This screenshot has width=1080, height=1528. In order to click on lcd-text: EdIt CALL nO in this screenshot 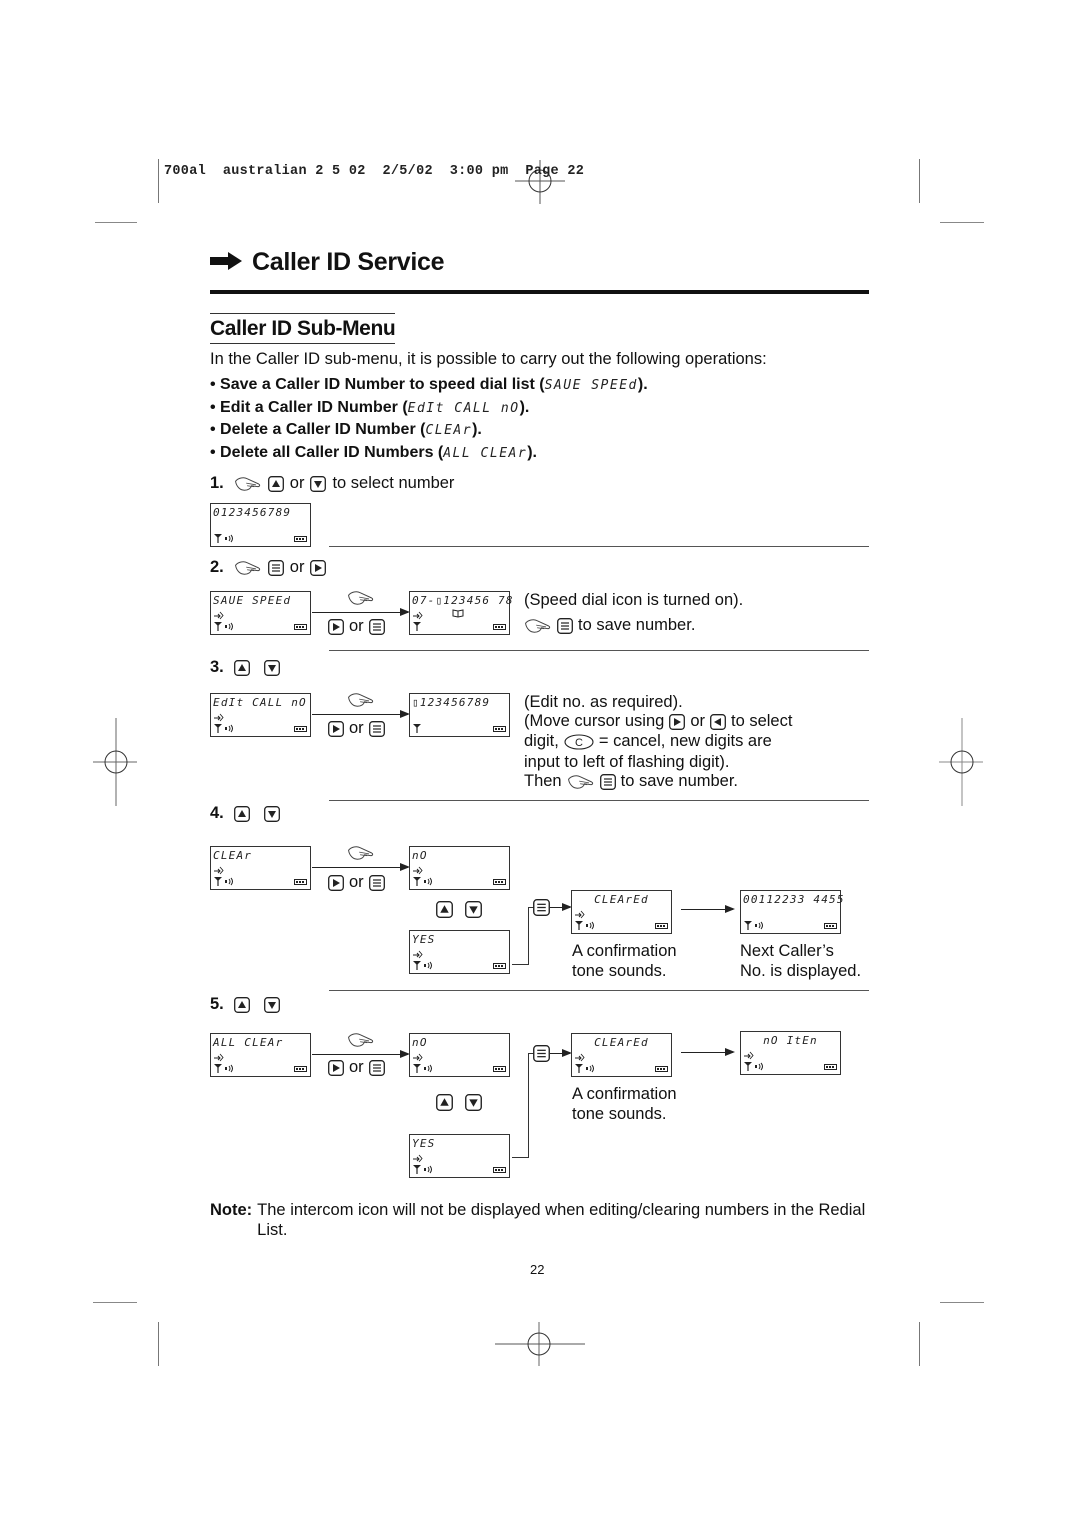, I will do `click(260, 702)`.